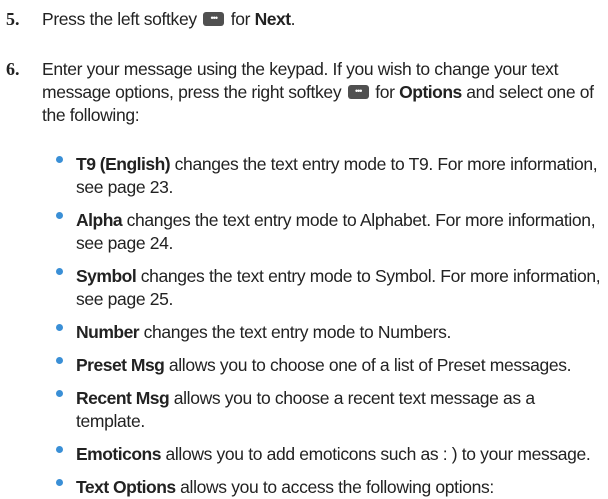 This screenshot has width=608, height=499. I want to click on option-term: Alpha, so click(99, 220).